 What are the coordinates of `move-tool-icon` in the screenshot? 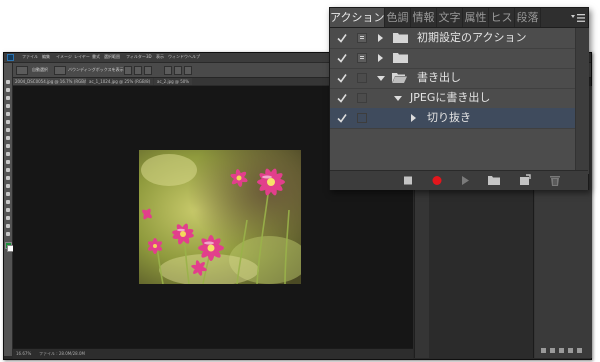 It's located at (8, 82).